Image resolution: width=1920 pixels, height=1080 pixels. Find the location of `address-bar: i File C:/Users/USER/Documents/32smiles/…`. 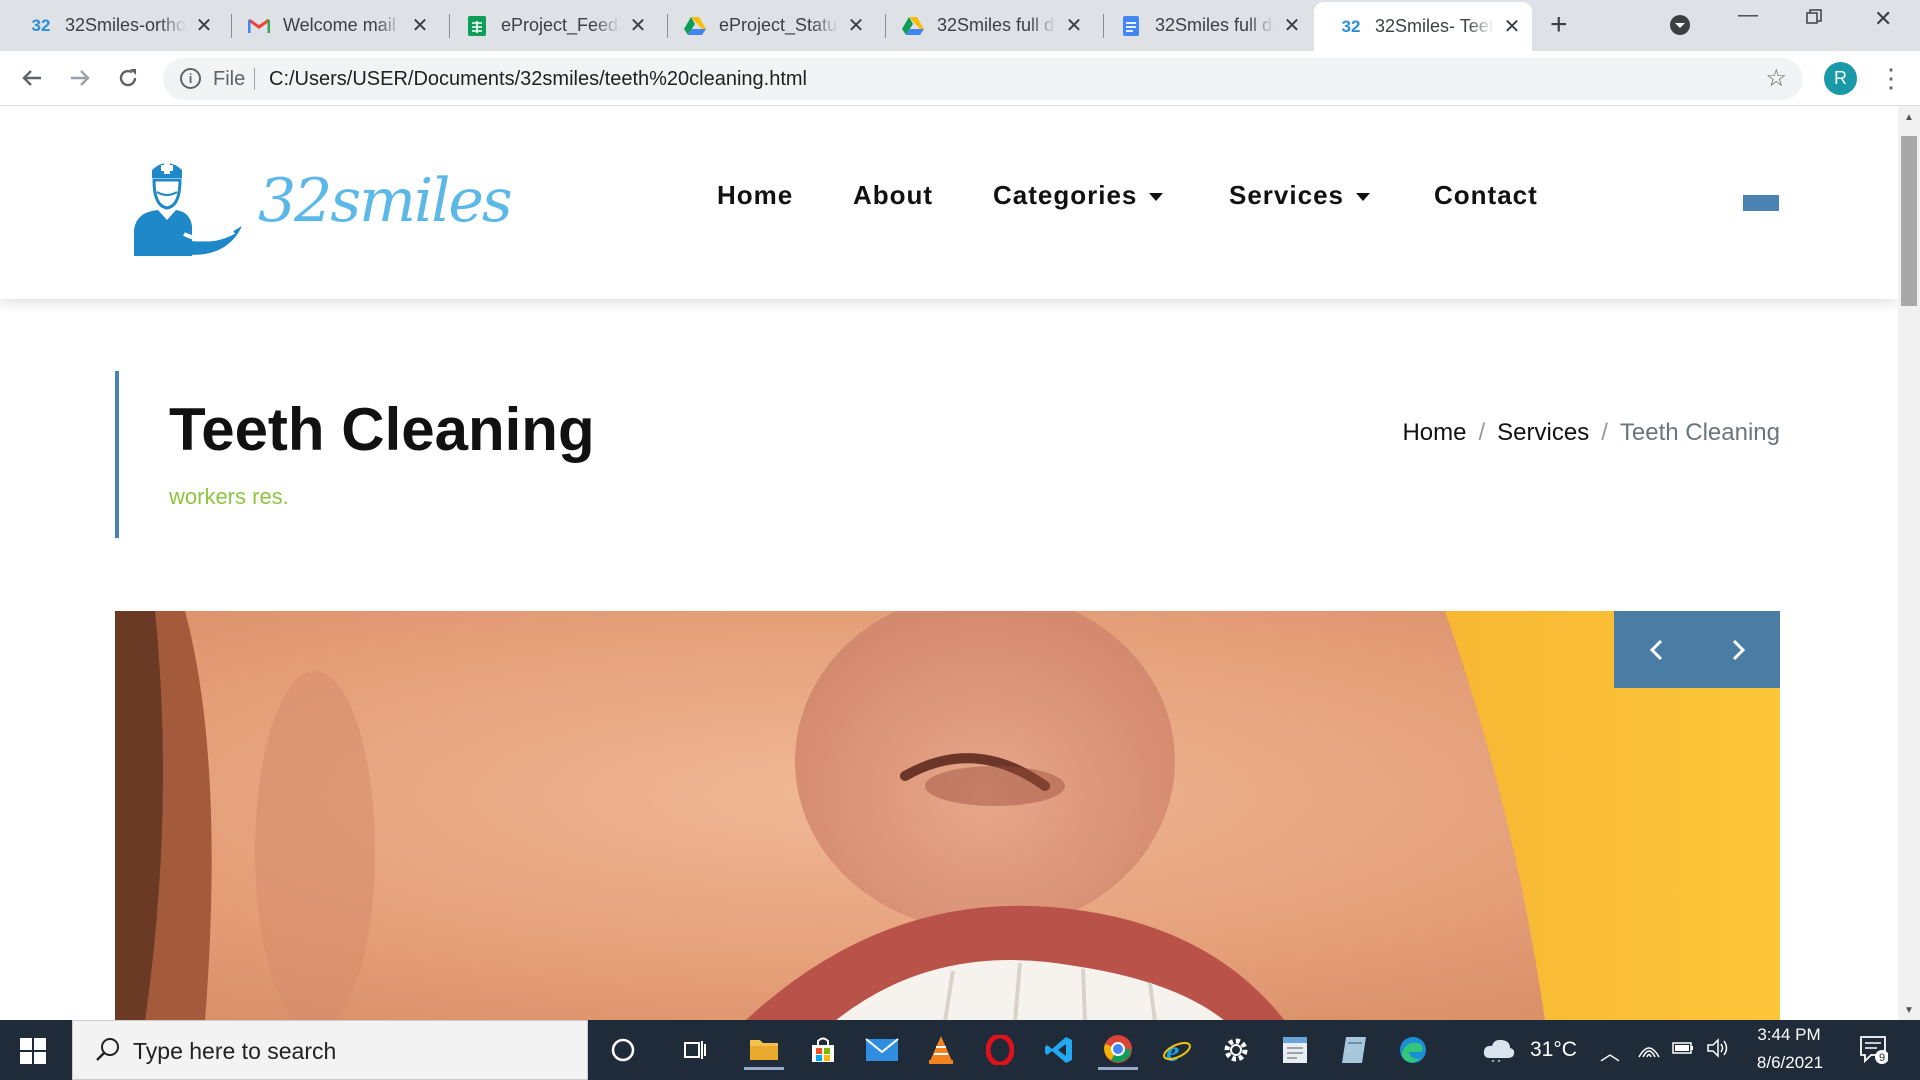

address-bar: i File C:/Users/USER/Documents/32smiles/… is located at coordinates (983, 79).